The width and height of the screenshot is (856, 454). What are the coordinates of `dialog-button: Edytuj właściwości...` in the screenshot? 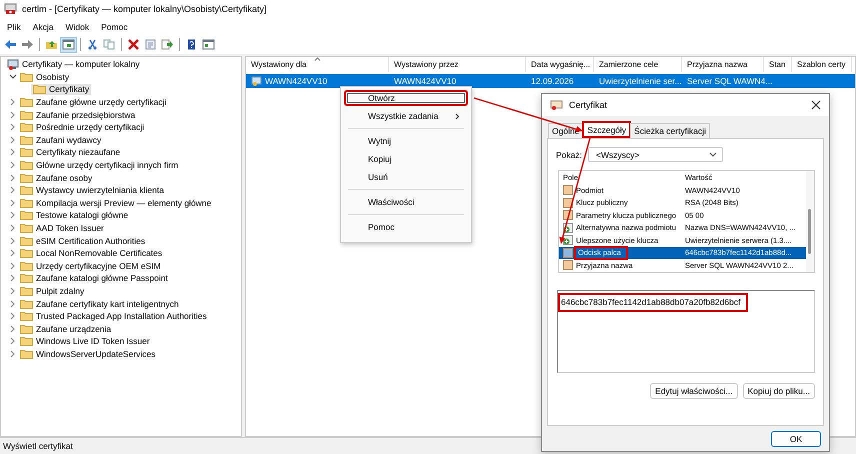 It's located at (694, 391).